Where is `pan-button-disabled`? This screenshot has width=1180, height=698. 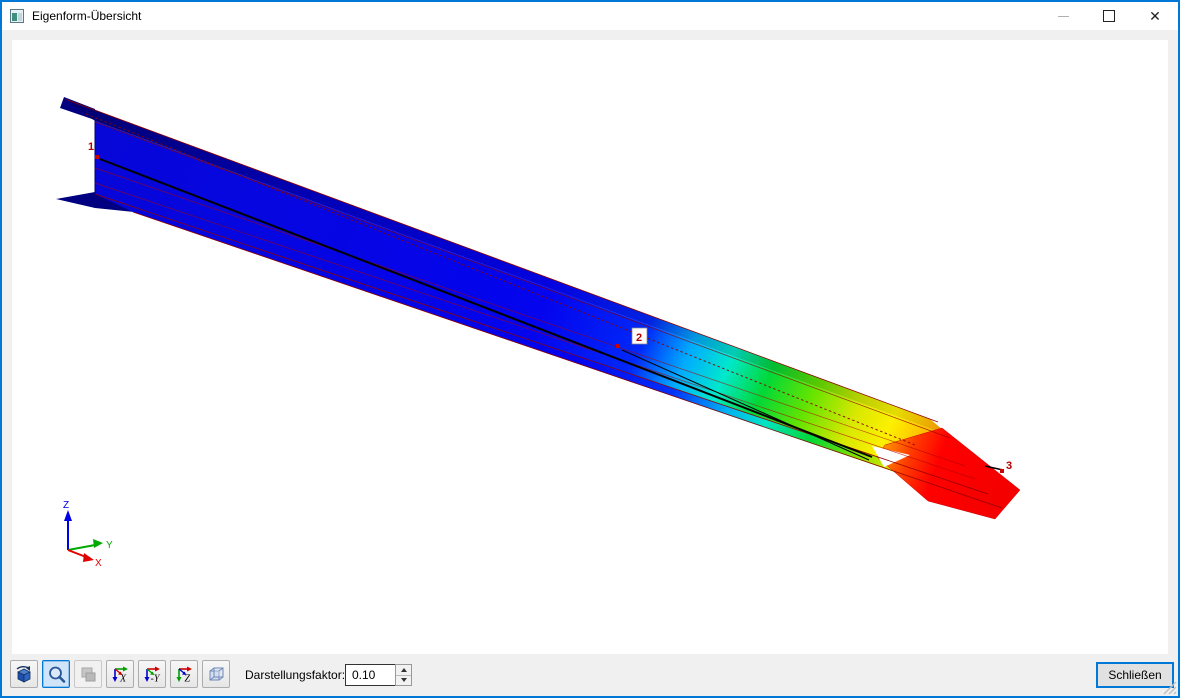 pan-button-disabled is located at coordinates (88, 674).